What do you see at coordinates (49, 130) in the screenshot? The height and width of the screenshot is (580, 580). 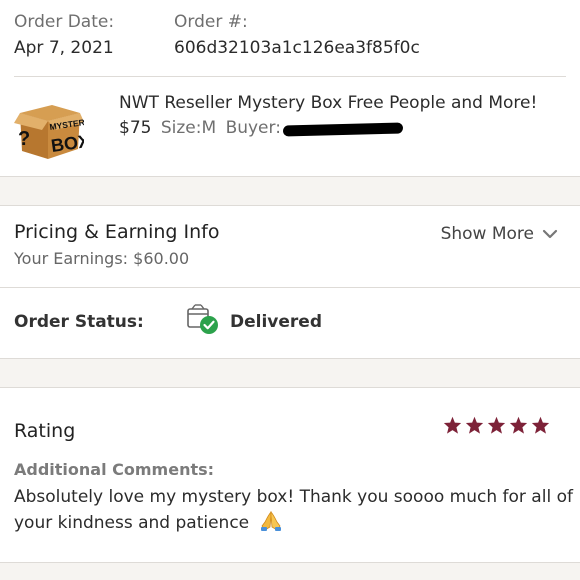 I see `product-thumbnail: ? MYSTERY BOX` at bounding box center [49, 130].